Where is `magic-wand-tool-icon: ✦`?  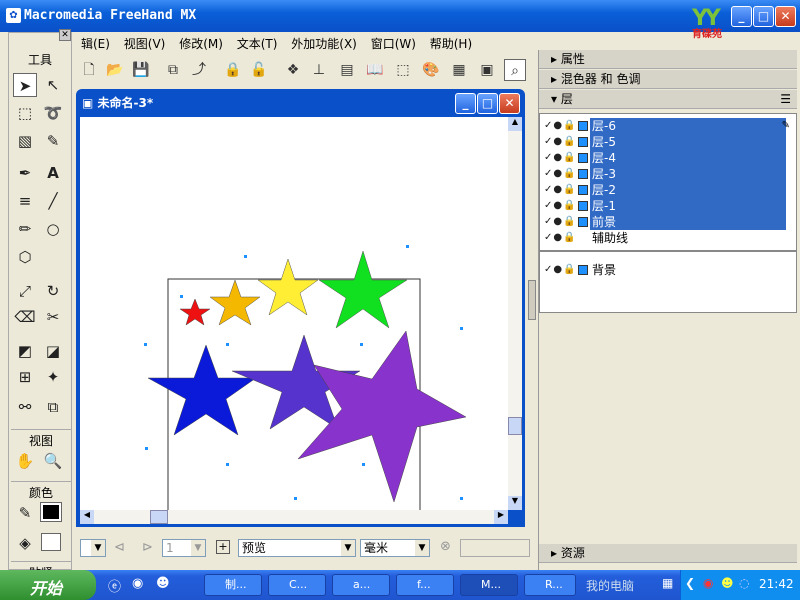 magic-wand-tool-icon: ✦ is located at coordinates (53, 377).